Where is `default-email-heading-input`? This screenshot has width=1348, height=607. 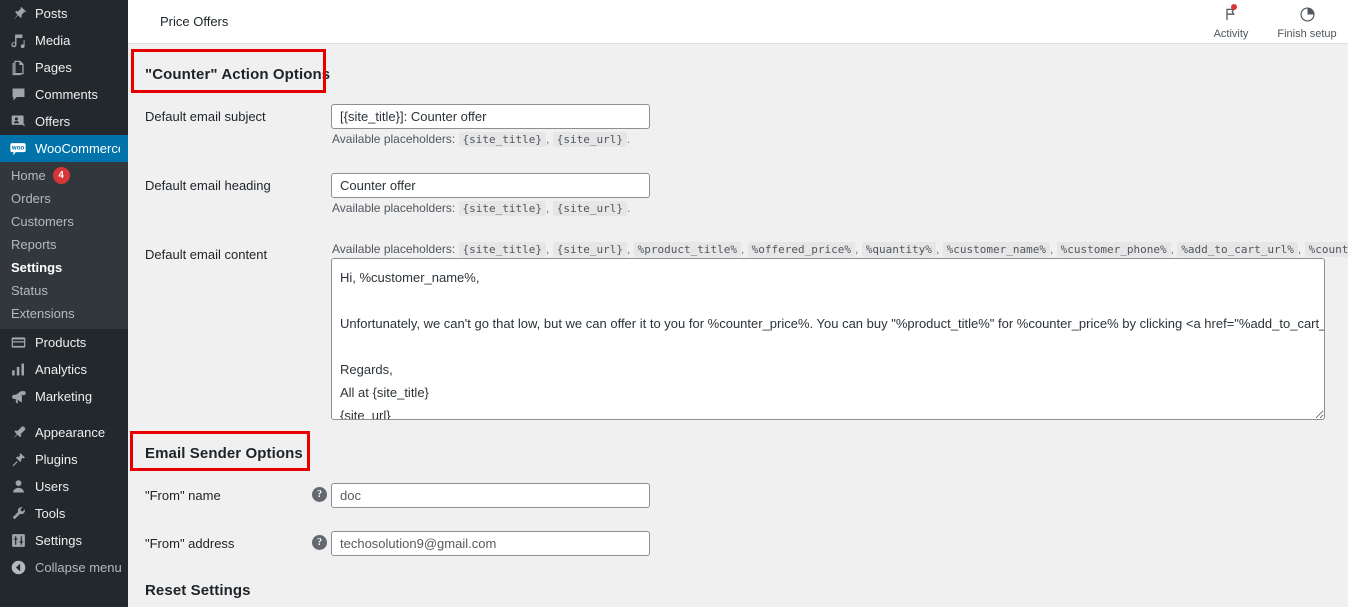
default-email-heading-input is located at coordinates (490, 185).